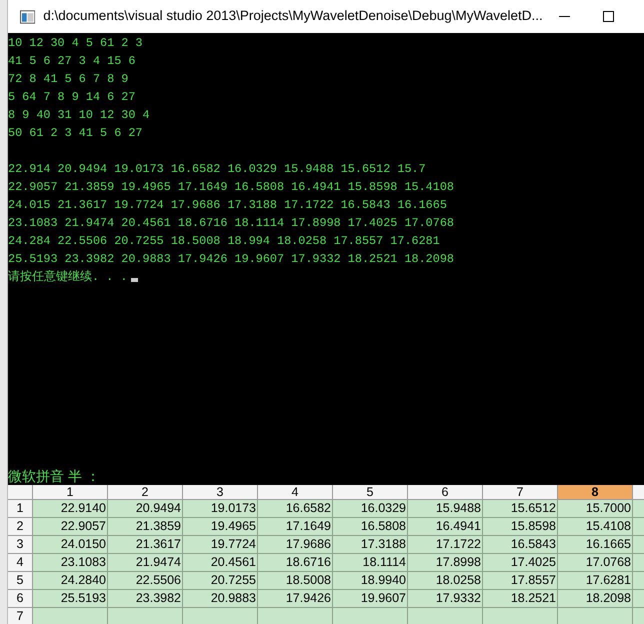  What do you see at coordinates (595, 509) in the screenshot?
I see `table-cell: 15.7000` at bounding box center [595, 509].